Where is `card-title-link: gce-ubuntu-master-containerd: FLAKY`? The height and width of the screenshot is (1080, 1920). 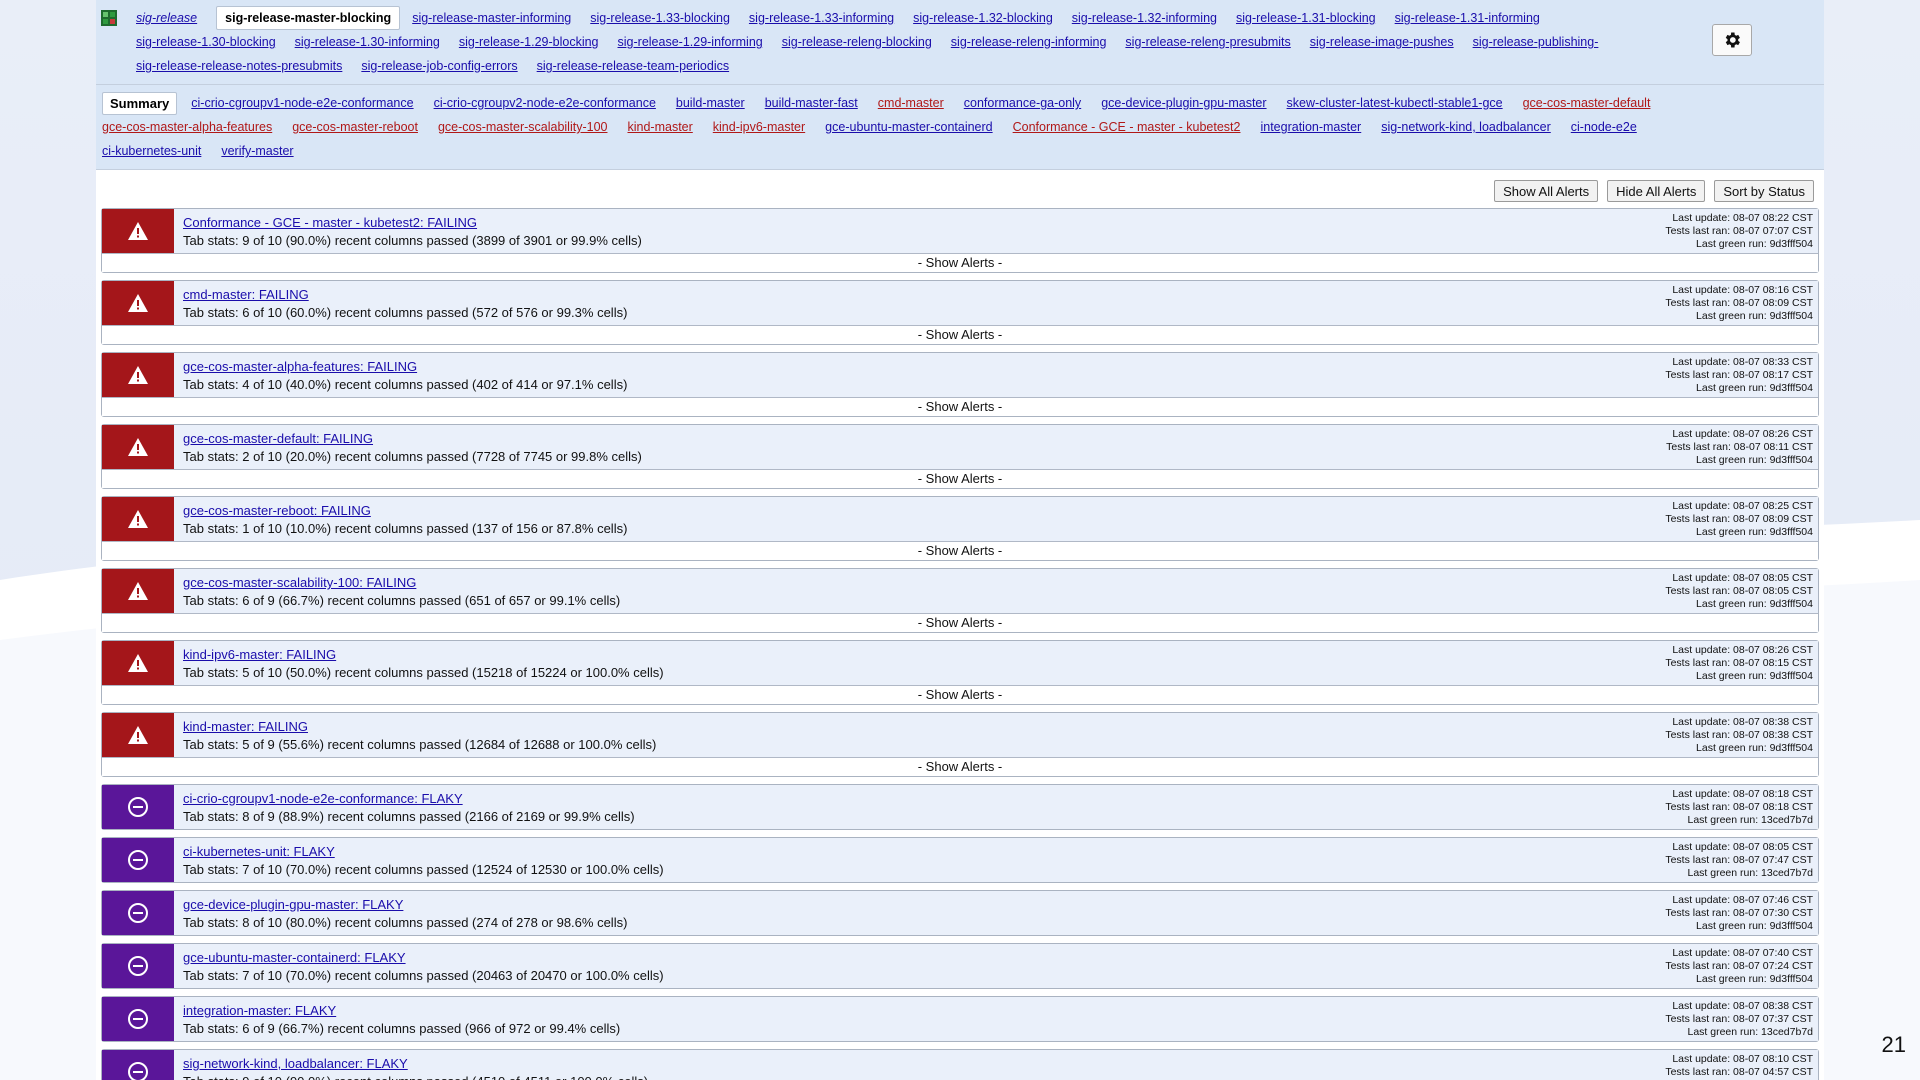 card-title-link: gce-ubuntu-master-containerd: FLAKY is located at coordinates (924, 958).